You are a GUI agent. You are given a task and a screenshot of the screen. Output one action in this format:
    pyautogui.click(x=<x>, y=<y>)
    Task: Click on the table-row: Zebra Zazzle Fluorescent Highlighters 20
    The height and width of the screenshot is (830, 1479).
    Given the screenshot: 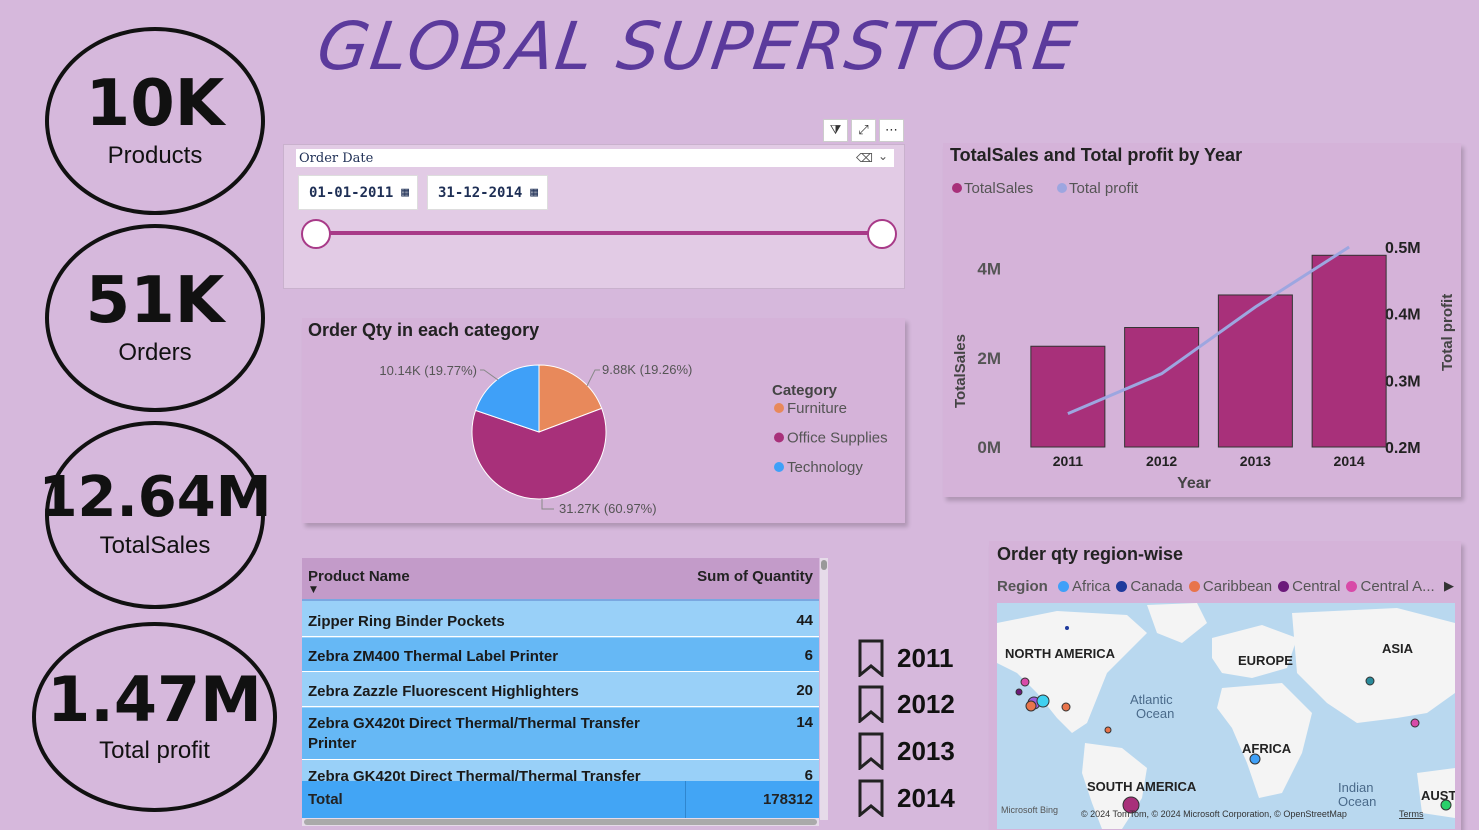 What is the action you would take?
    pyautogui.click(x=560, y=690)
    